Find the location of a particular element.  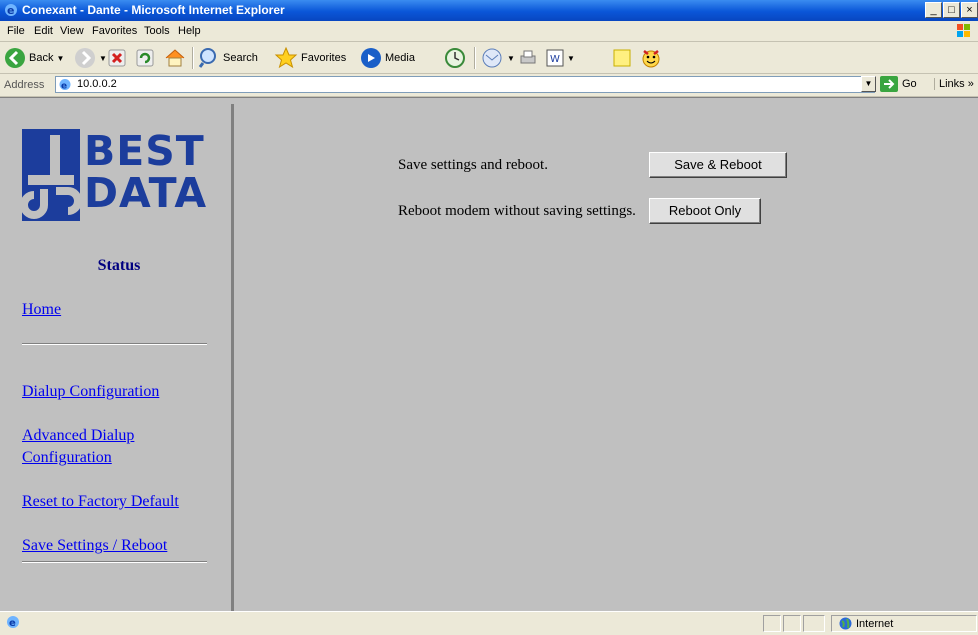

print-icon is located at coordinates (528, 57).